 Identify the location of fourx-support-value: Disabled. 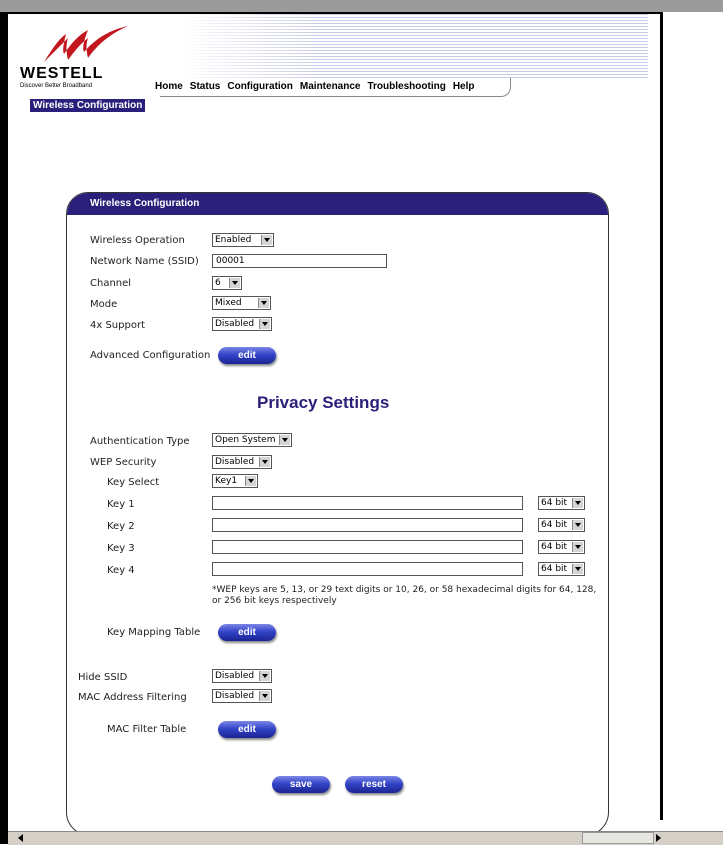
(235, 324).